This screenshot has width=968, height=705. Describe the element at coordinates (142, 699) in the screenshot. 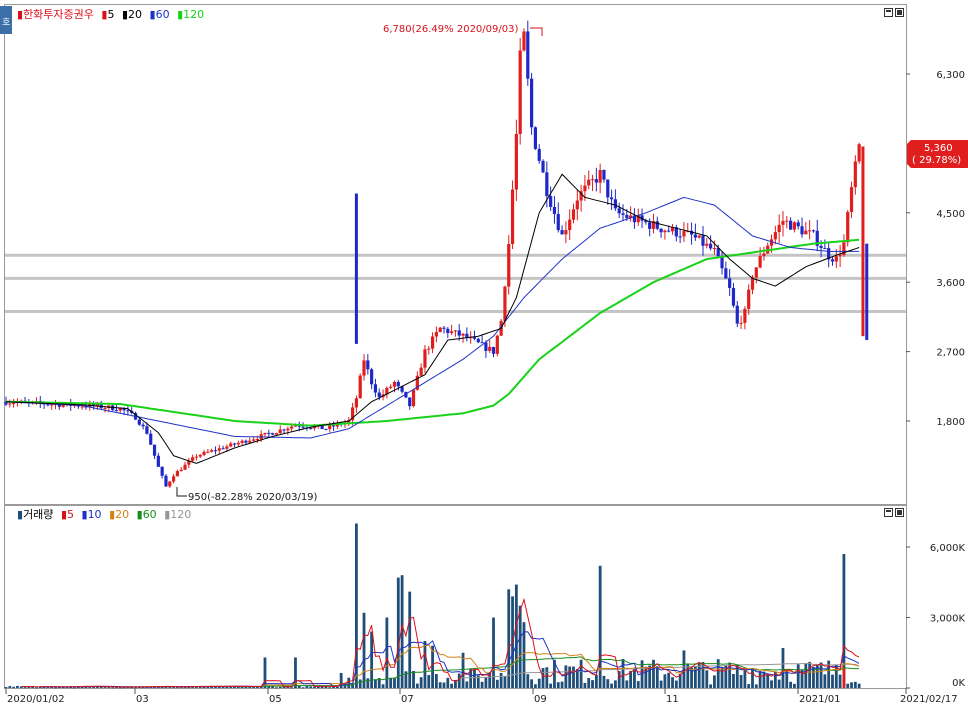

I see `date-tick-label: 03` at that location.